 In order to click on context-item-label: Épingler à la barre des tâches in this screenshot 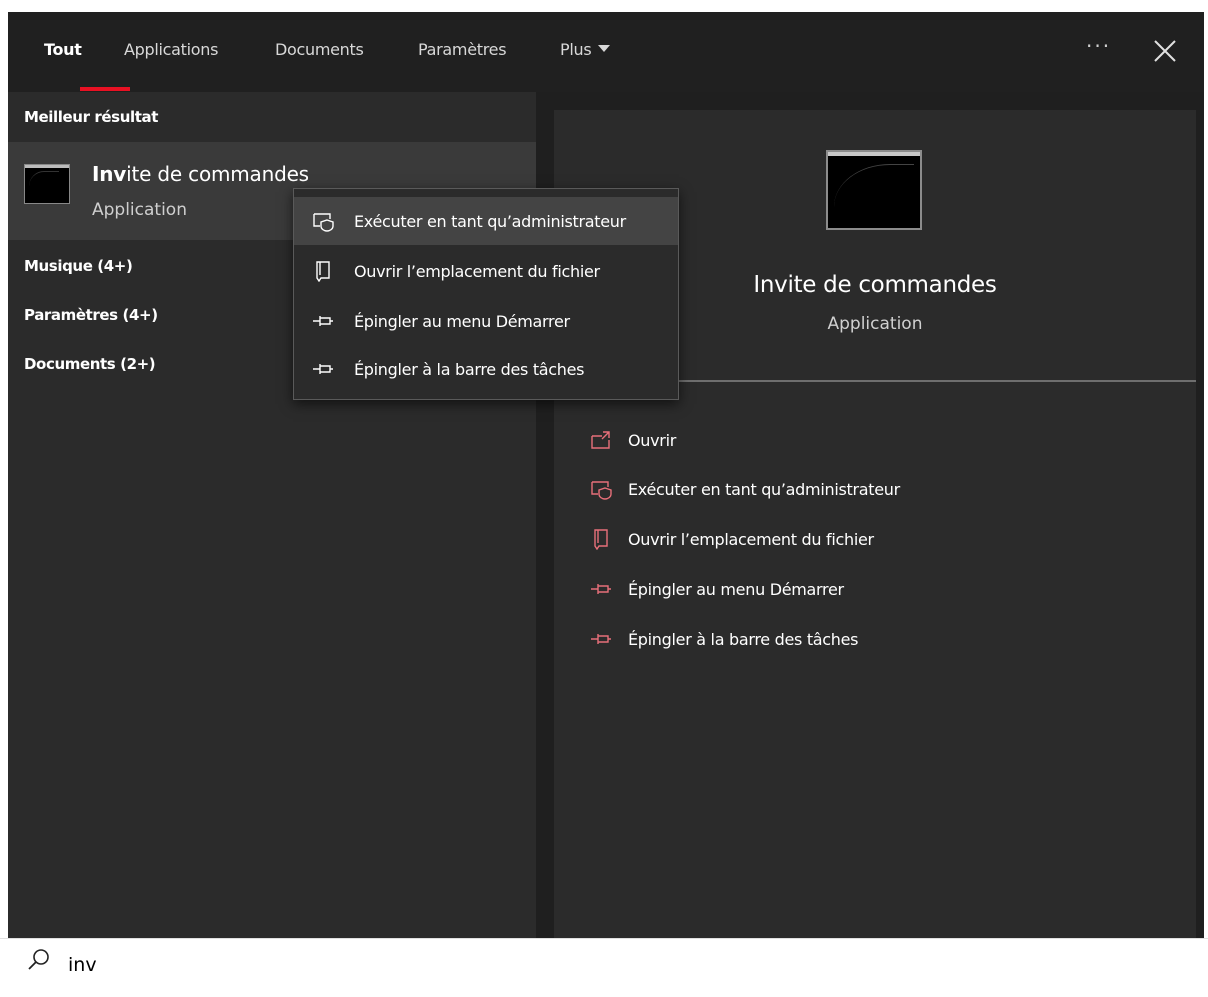, I will do `click(469, 369)`.